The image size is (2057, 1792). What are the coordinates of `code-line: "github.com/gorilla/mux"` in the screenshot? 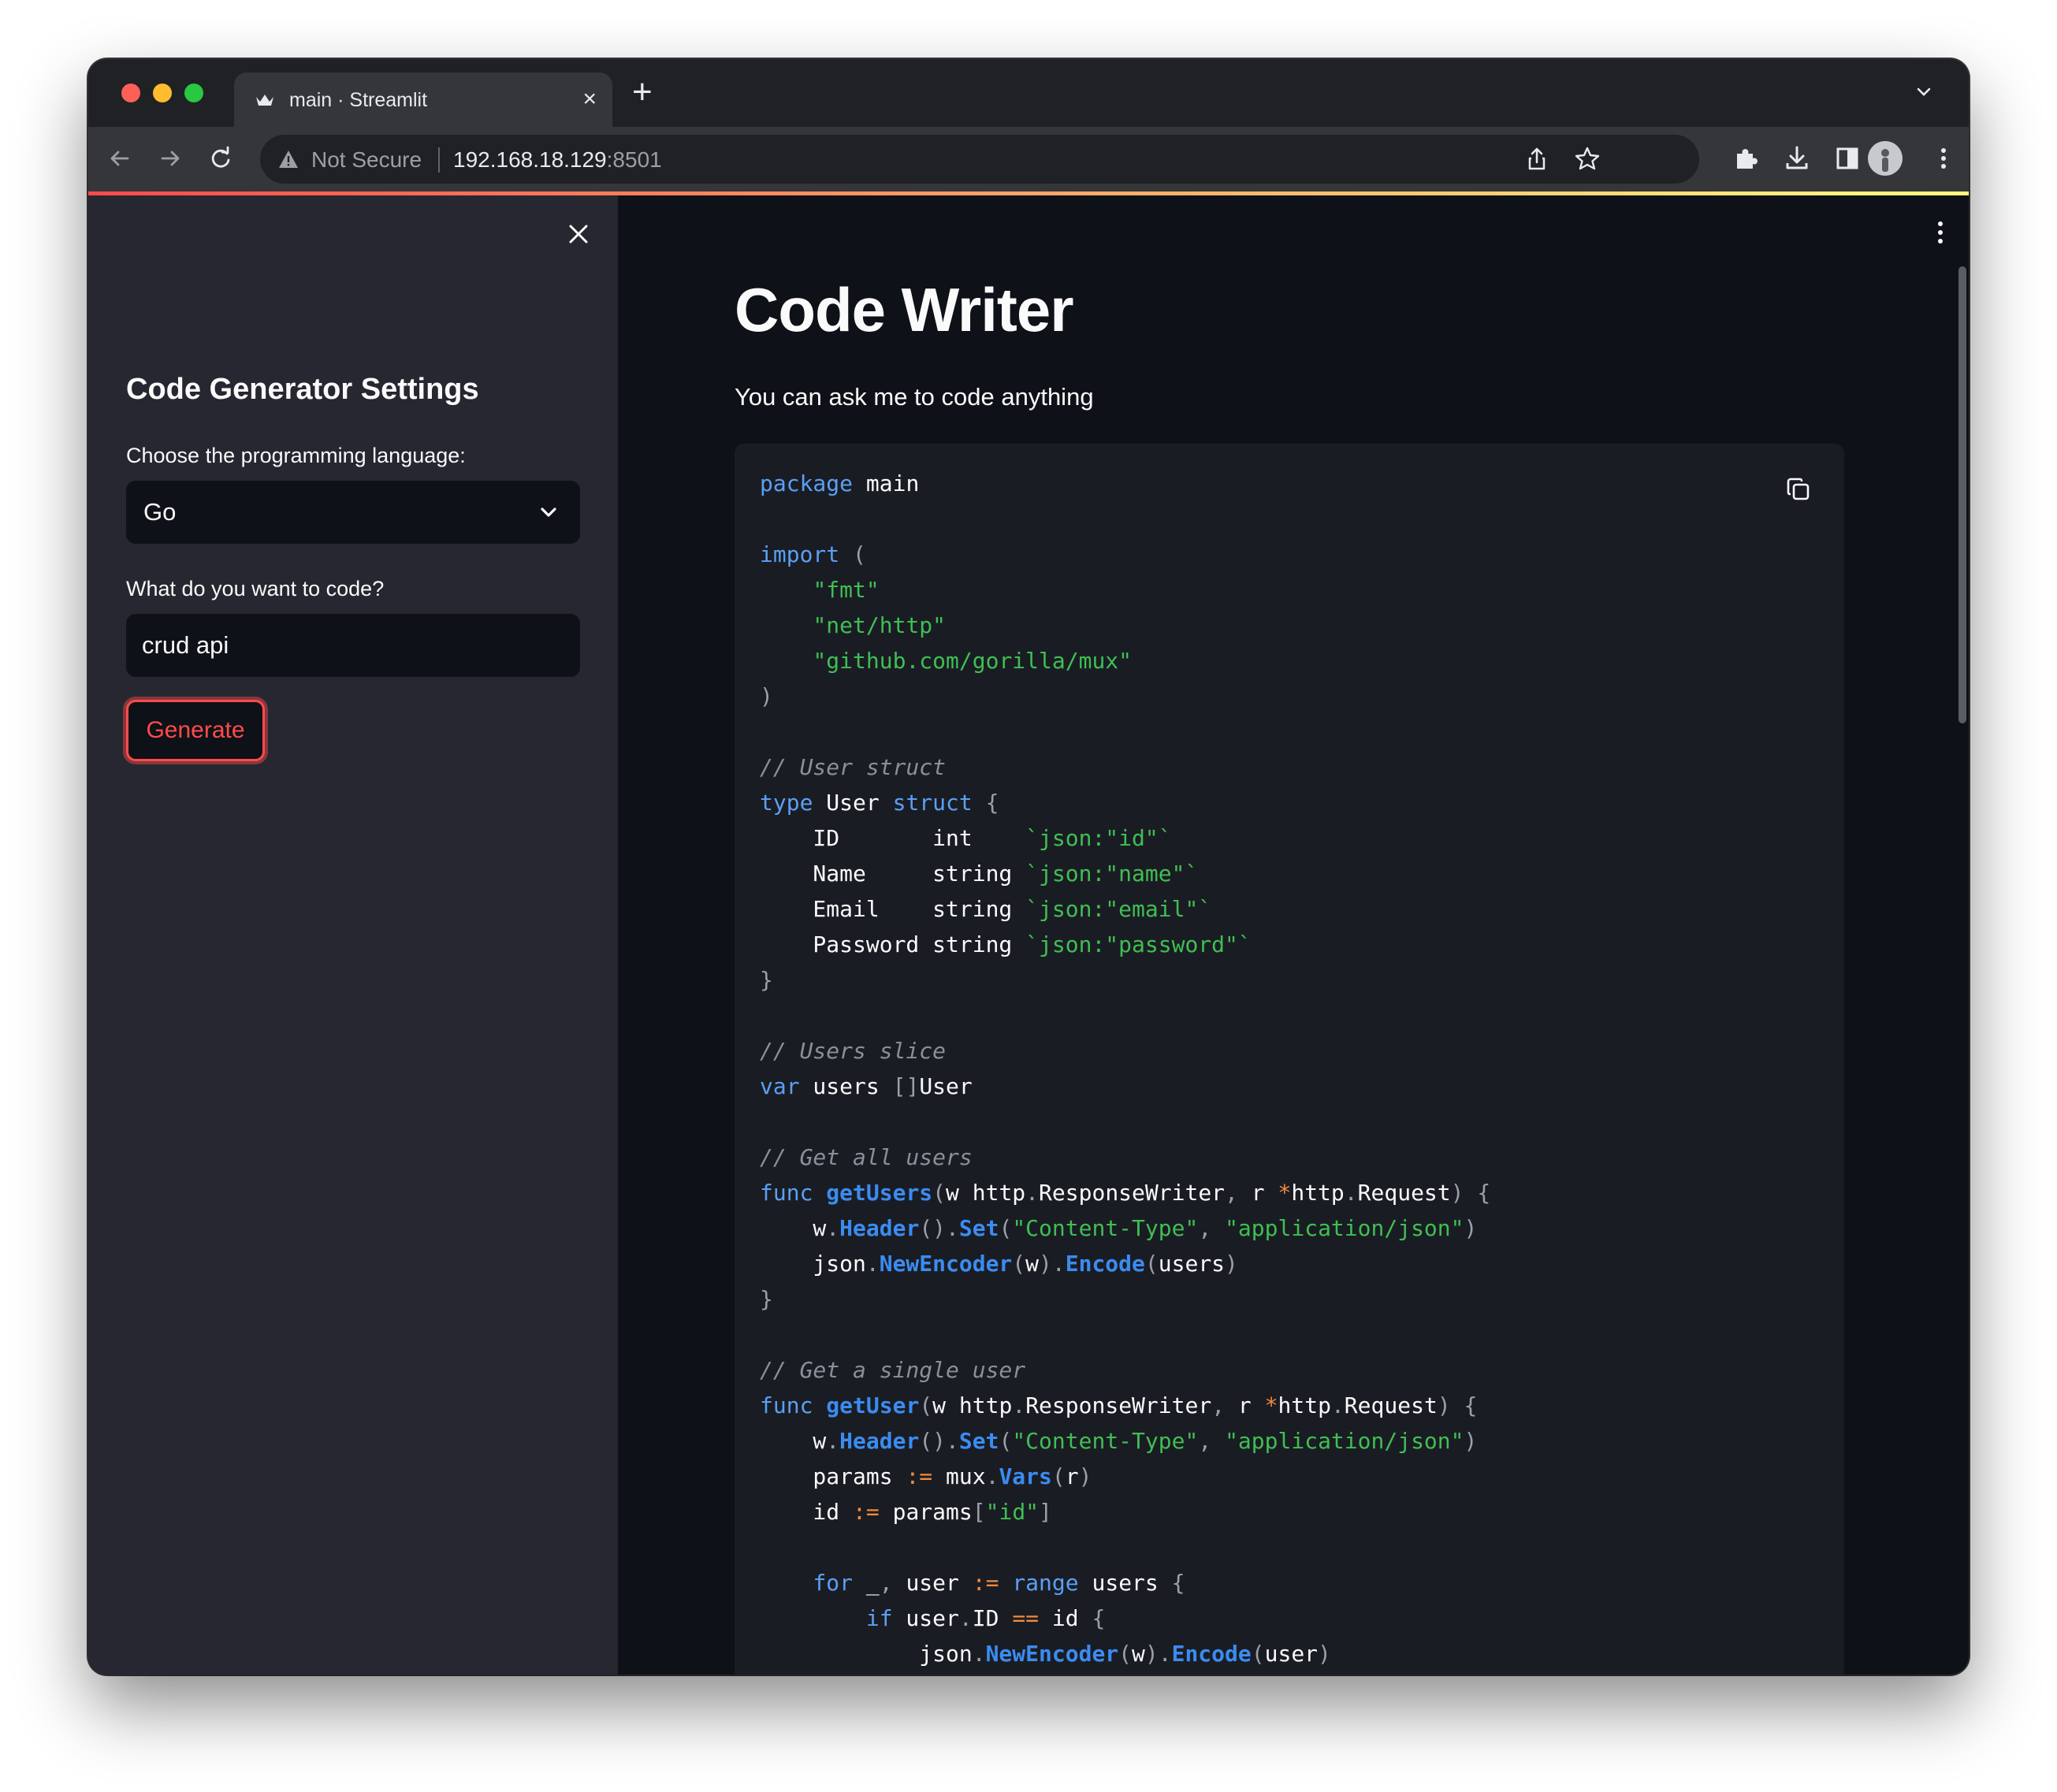 It's located at (1125, 661).